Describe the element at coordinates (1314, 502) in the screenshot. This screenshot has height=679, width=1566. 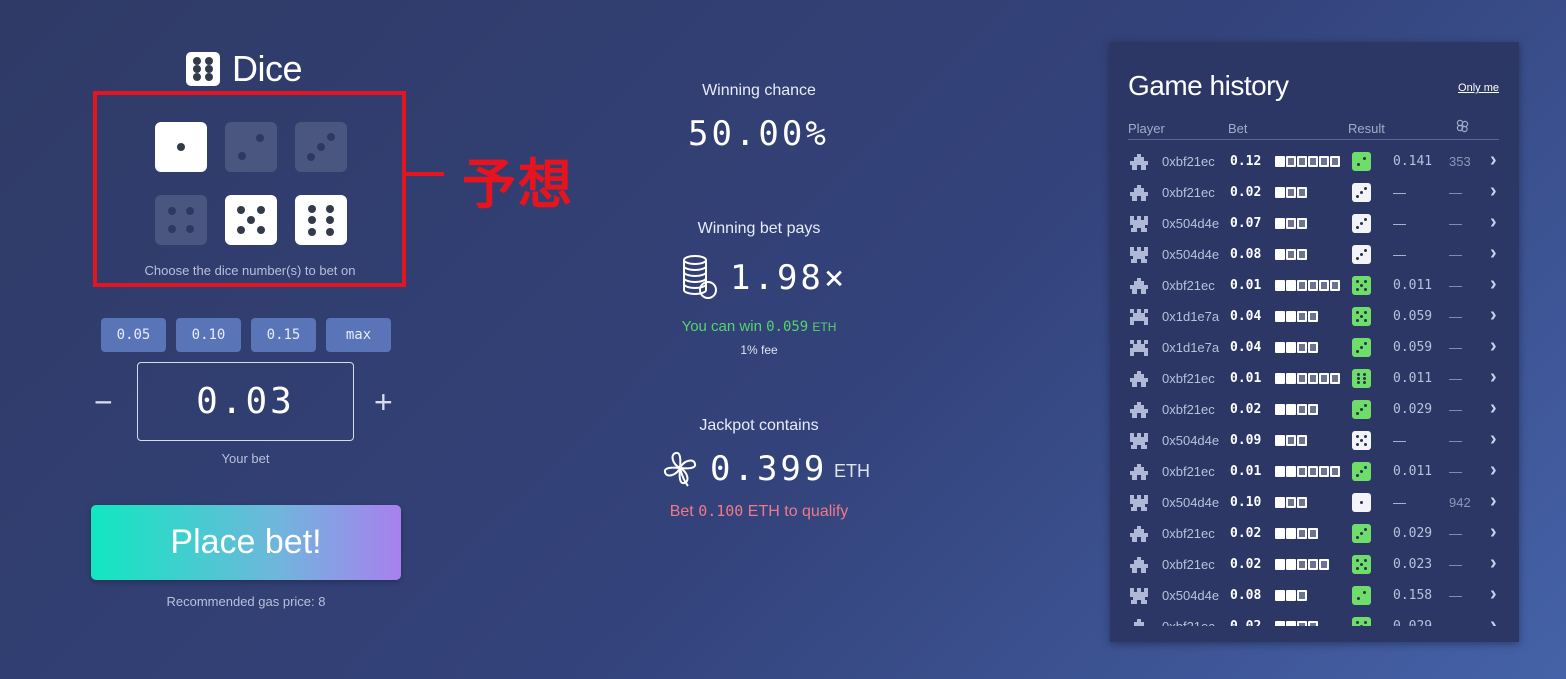
I see `history-row: 0x504d4e 0.10 — 942 ›` at that location.